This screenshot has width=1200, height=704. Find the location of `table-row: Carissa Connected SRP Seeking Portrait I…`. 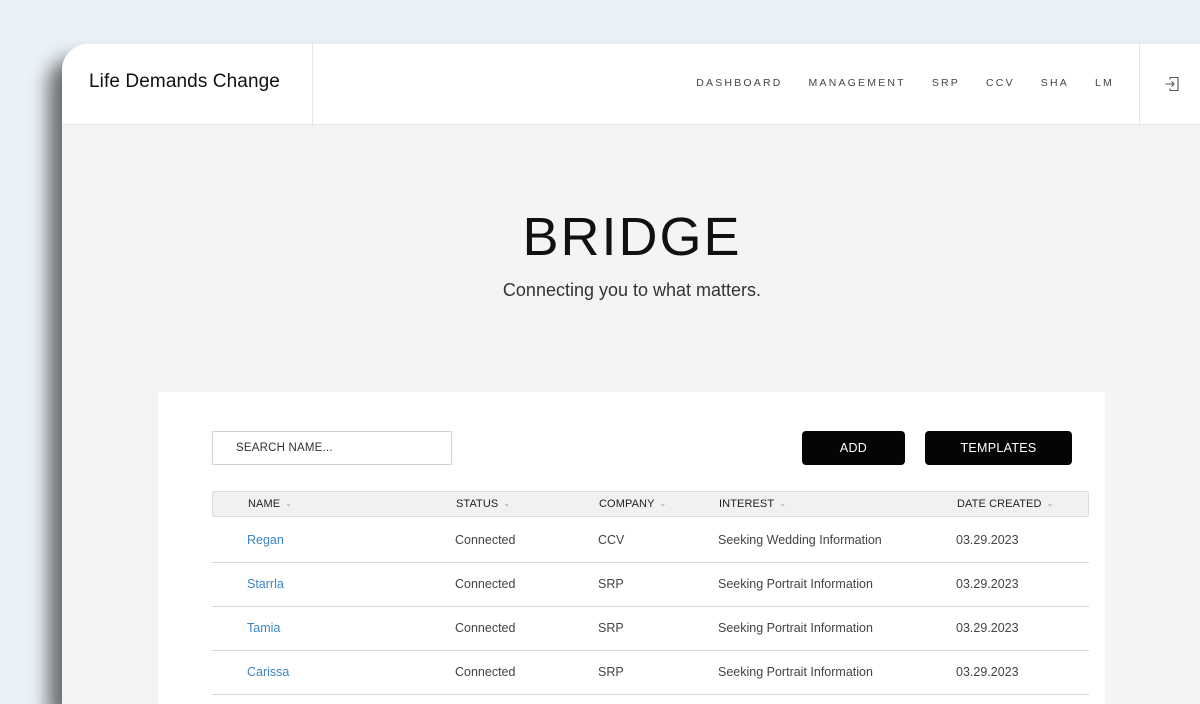

table-row: Carissa Connected SRP Seeking Portrait I… is located at coordinates (650, 672).